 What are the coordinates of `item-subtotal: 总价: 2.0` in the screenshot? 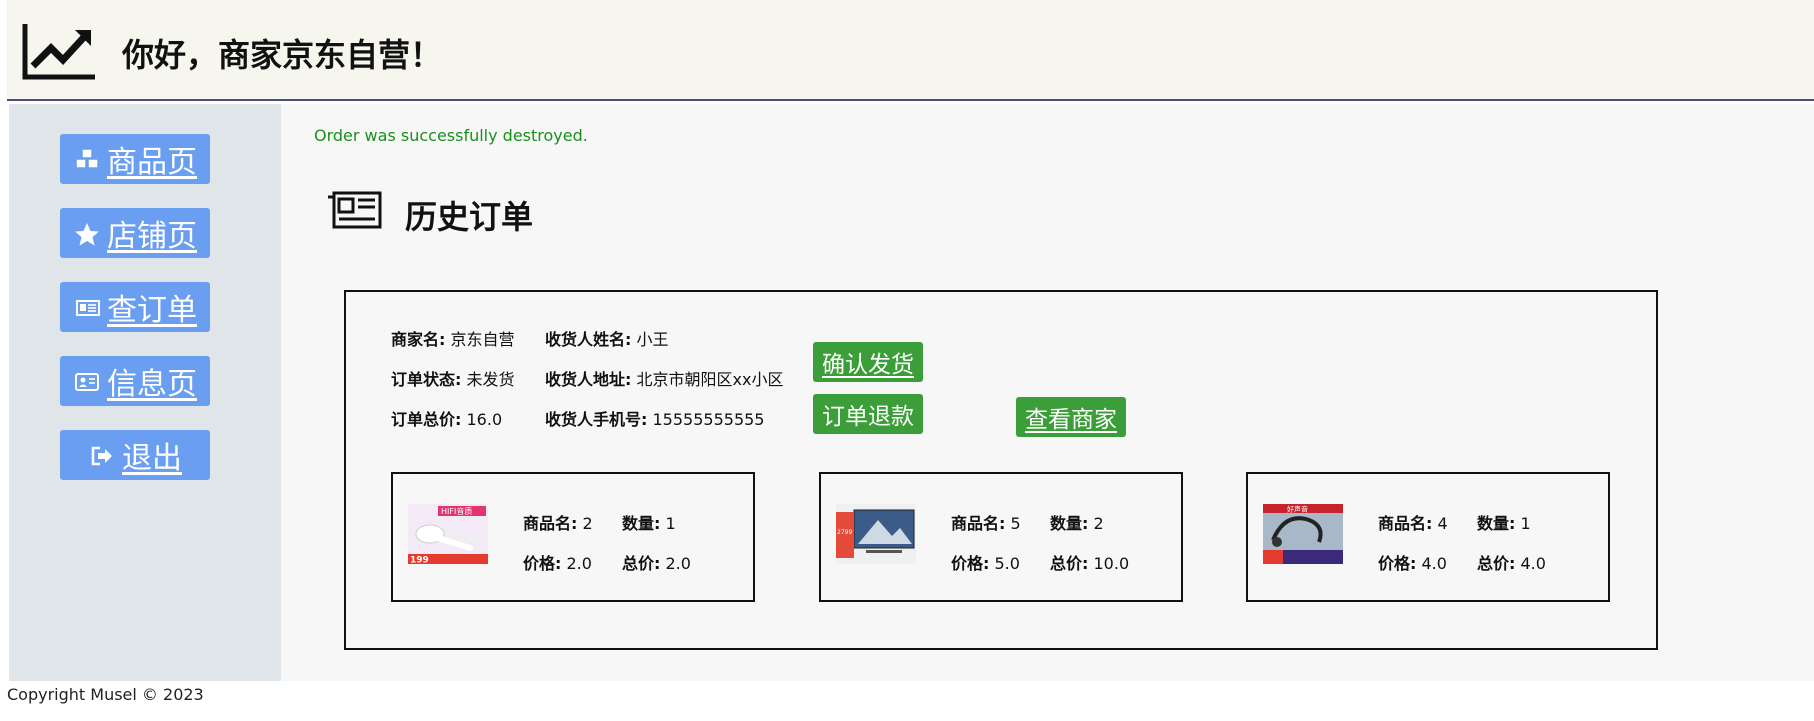 It's located at (656, 562).